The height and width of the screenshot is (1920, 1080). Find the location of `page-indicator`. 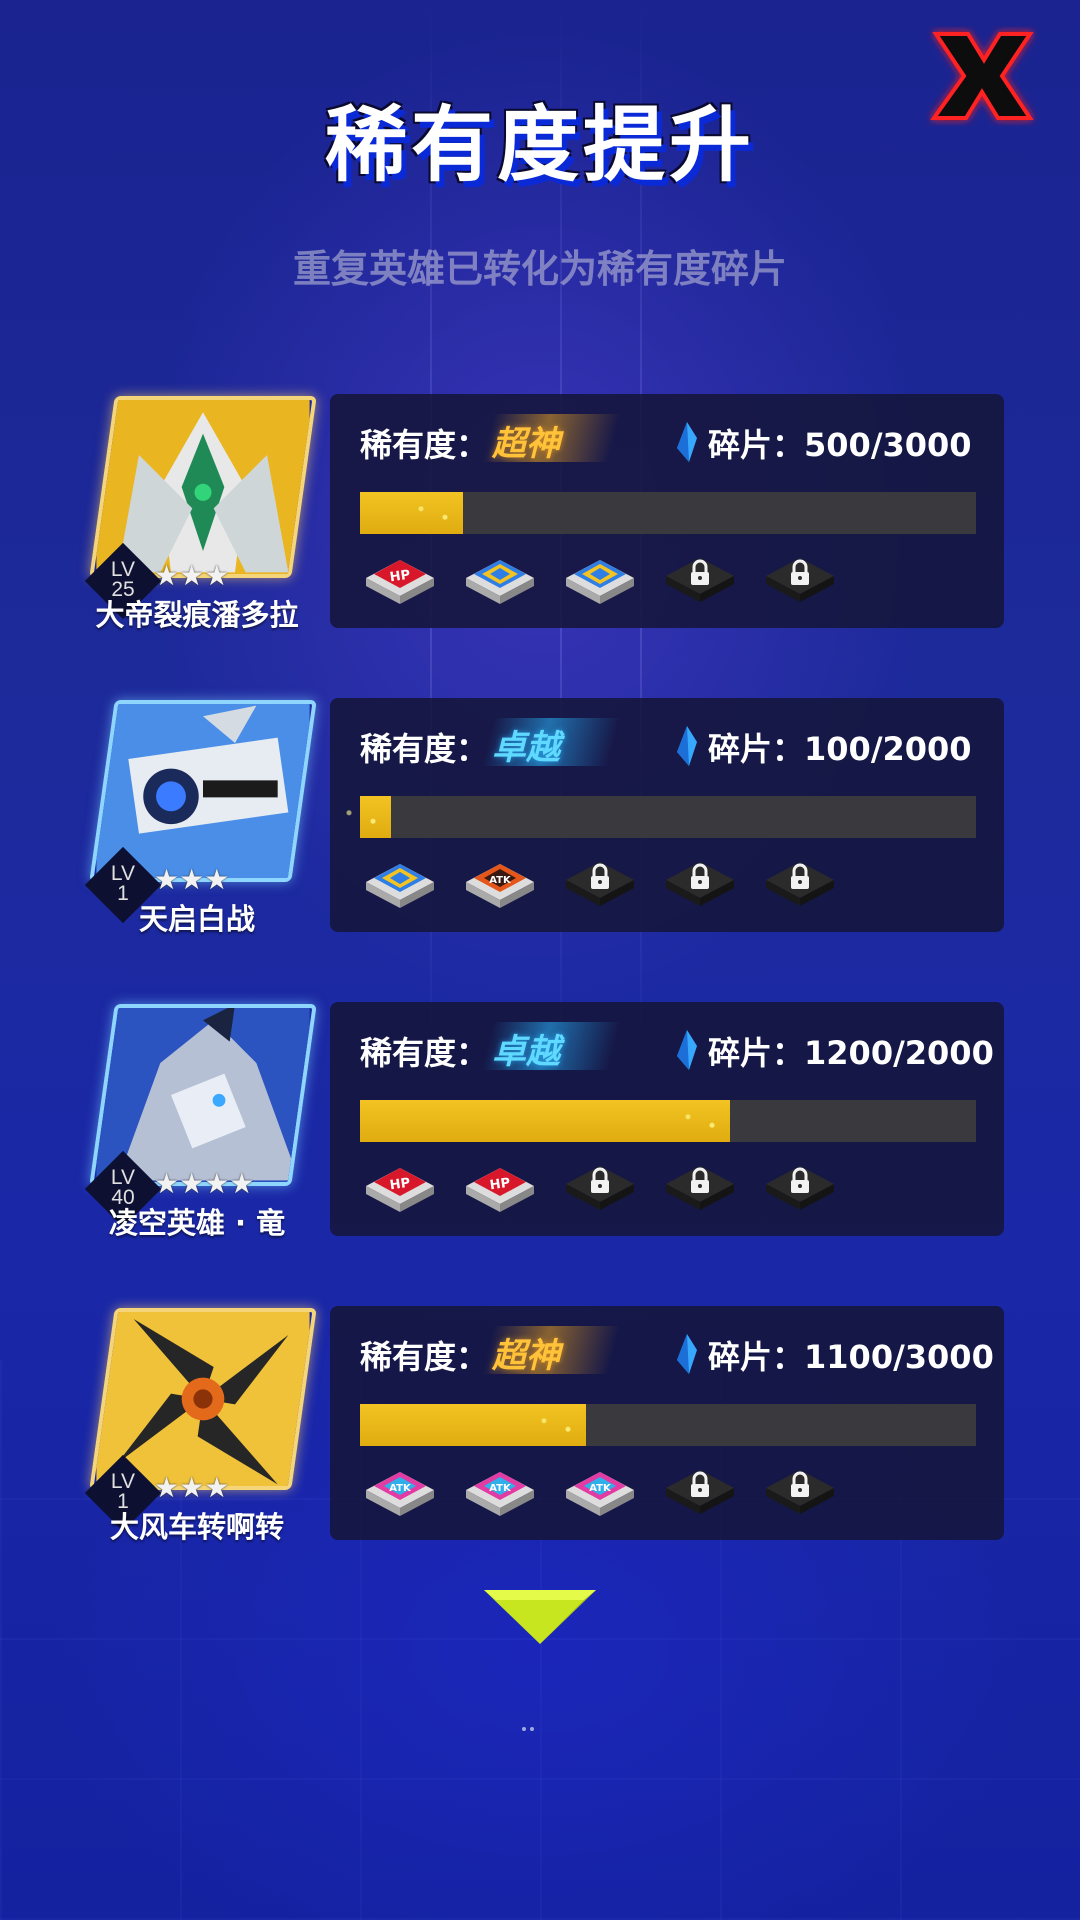

page-indicator is located at coordinates (540, 1723).